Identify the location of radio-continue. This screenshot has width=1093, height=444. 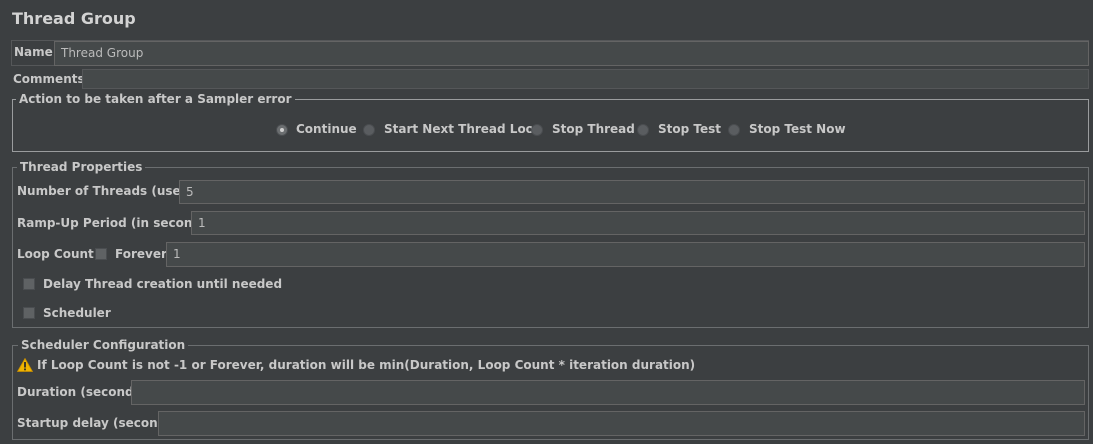
(282, 130).